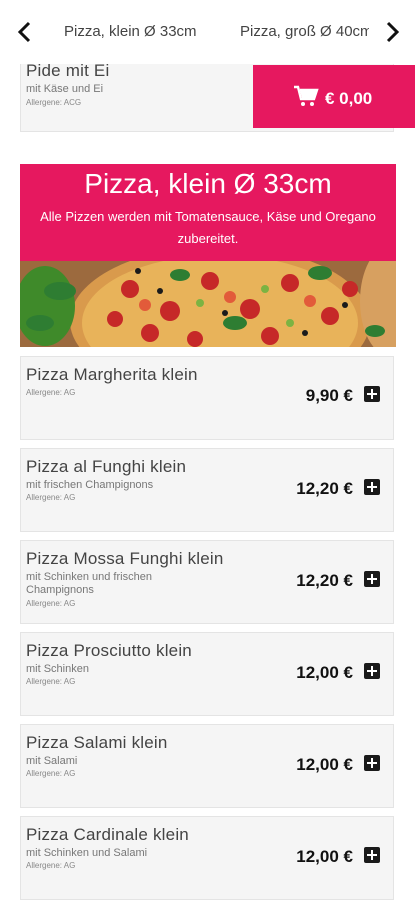 This screenshot has width=415, height=900. What do you see at coordinates (130, 31) in the screenshot?
I see `tab-pizza-klein: Pizza, klein Ø 33cm` at bounding box center [130, 31].